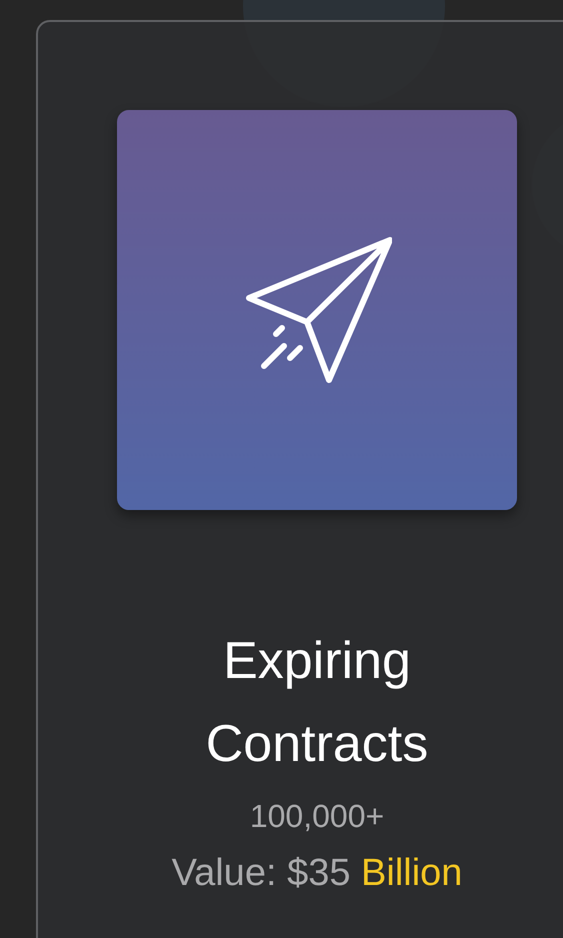 The image size is (563, 938). Describe the element at coordinates (317, 703) in the screenshot. I see `card-title: Expiring Contracts` at that location.